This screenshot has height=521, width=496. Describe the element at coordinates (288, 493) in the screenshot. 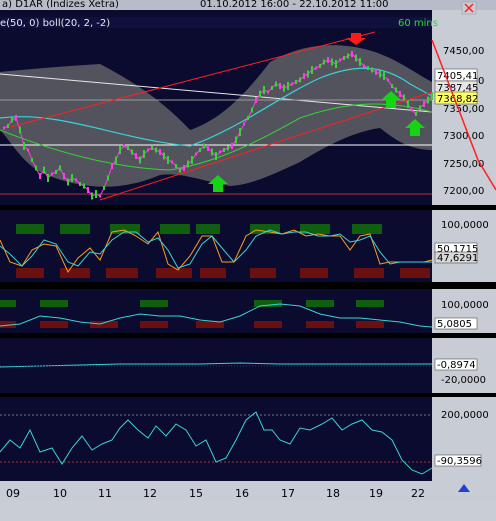

I see `time-label-17: 17` at that location.